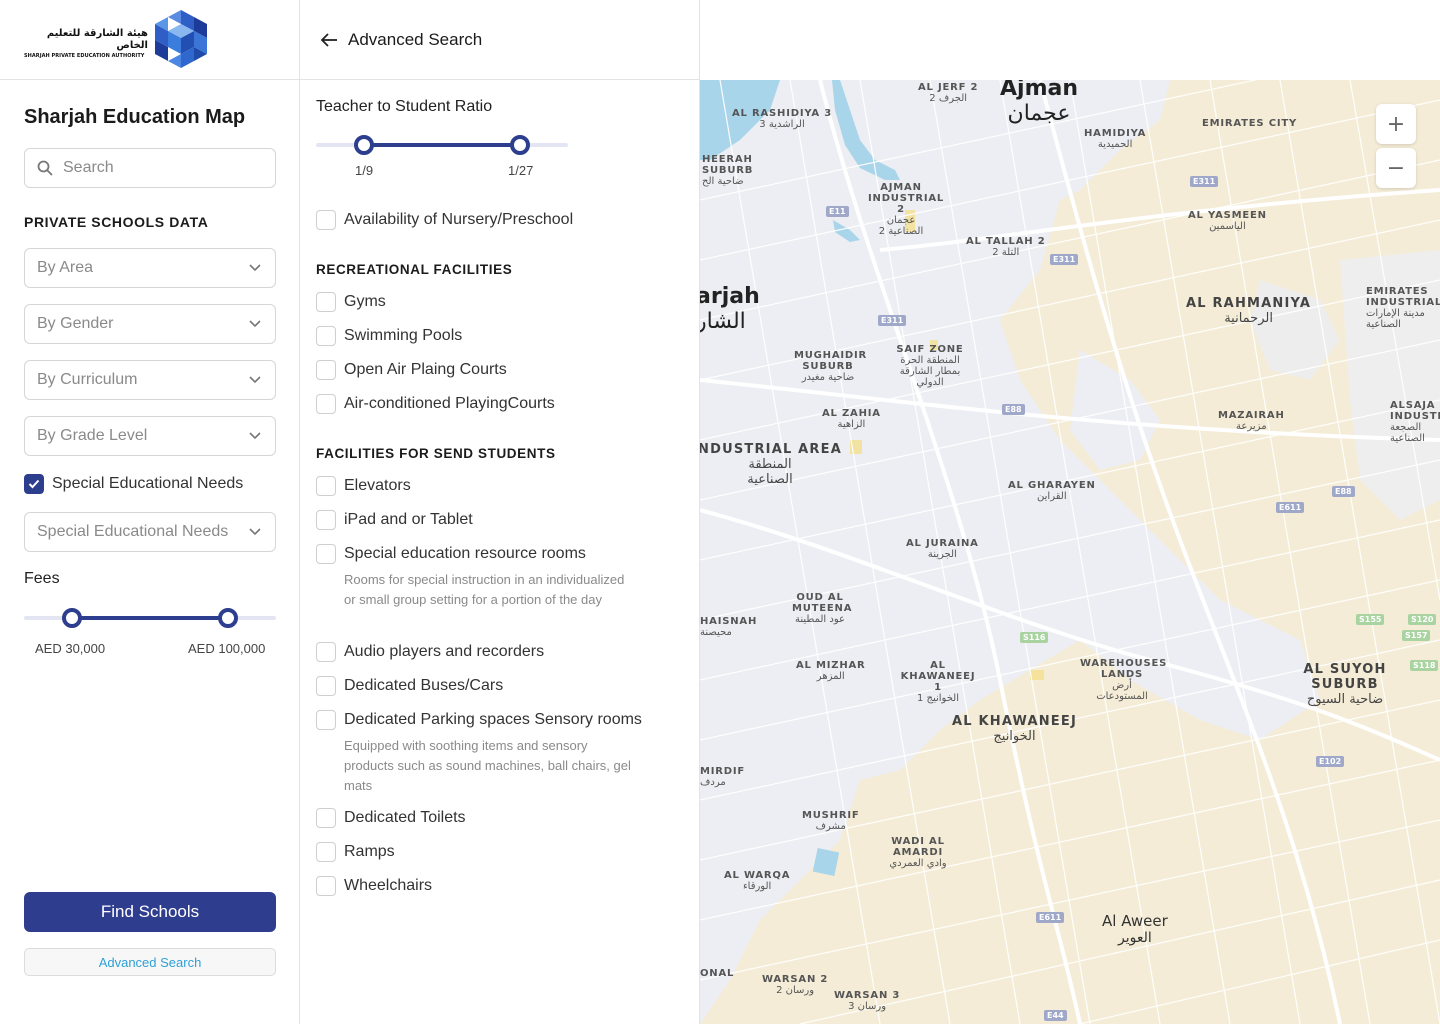  I want to click on map-label-al-rashidiya-3: AL RASHIDIYA 3 الراشدية 3, so click(782, 119).